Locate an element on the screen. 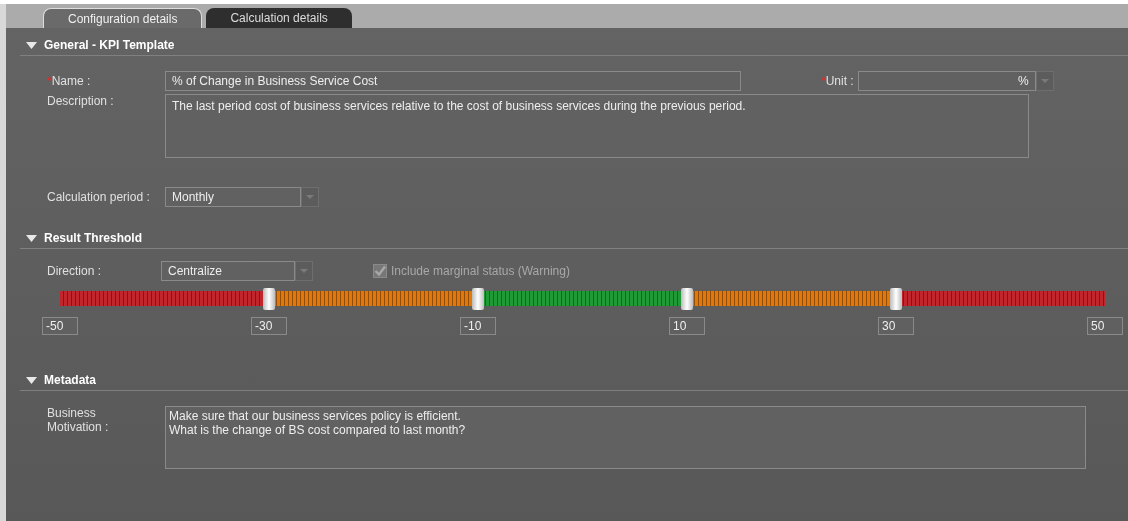 The width and height of the screenshot is (1128, 521). name-field: % of Change in Business Service Cost is located at coordinates (453, 81).